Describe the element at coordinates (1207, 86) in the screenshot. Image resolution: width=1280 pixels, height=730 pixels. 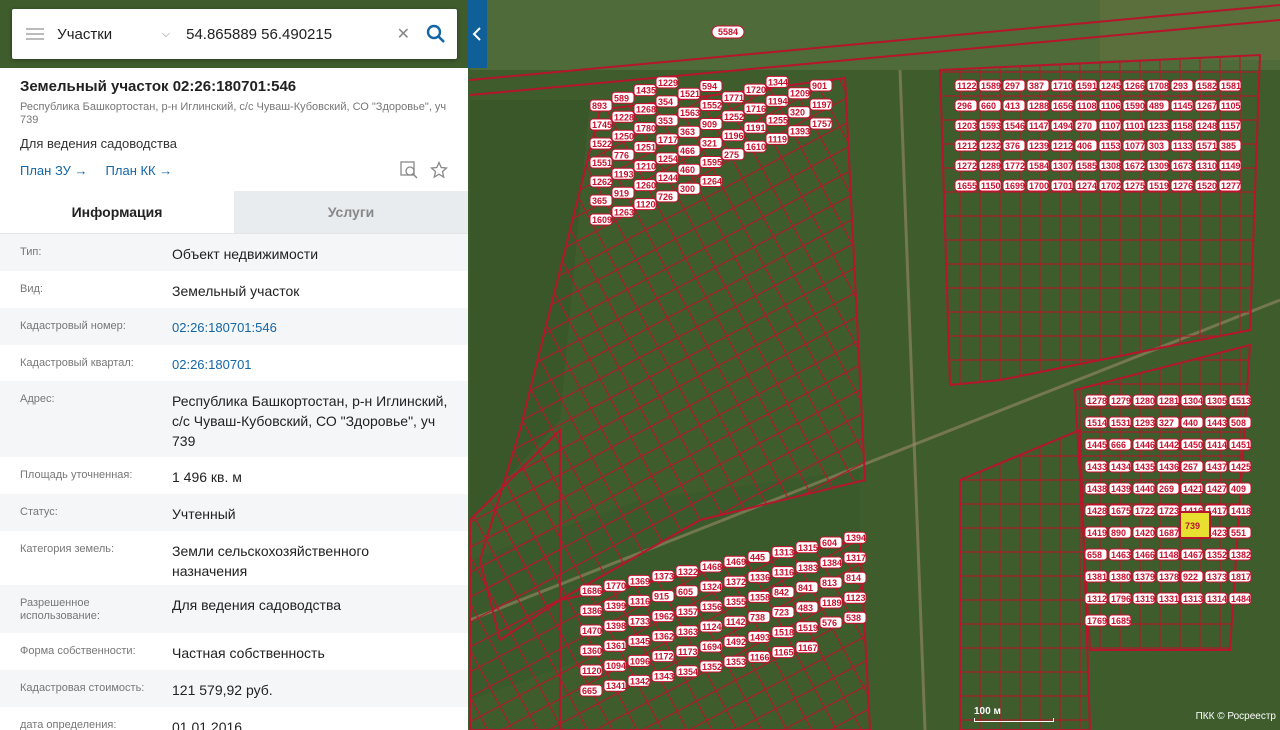
I see `svg-text: 1582` at that location.